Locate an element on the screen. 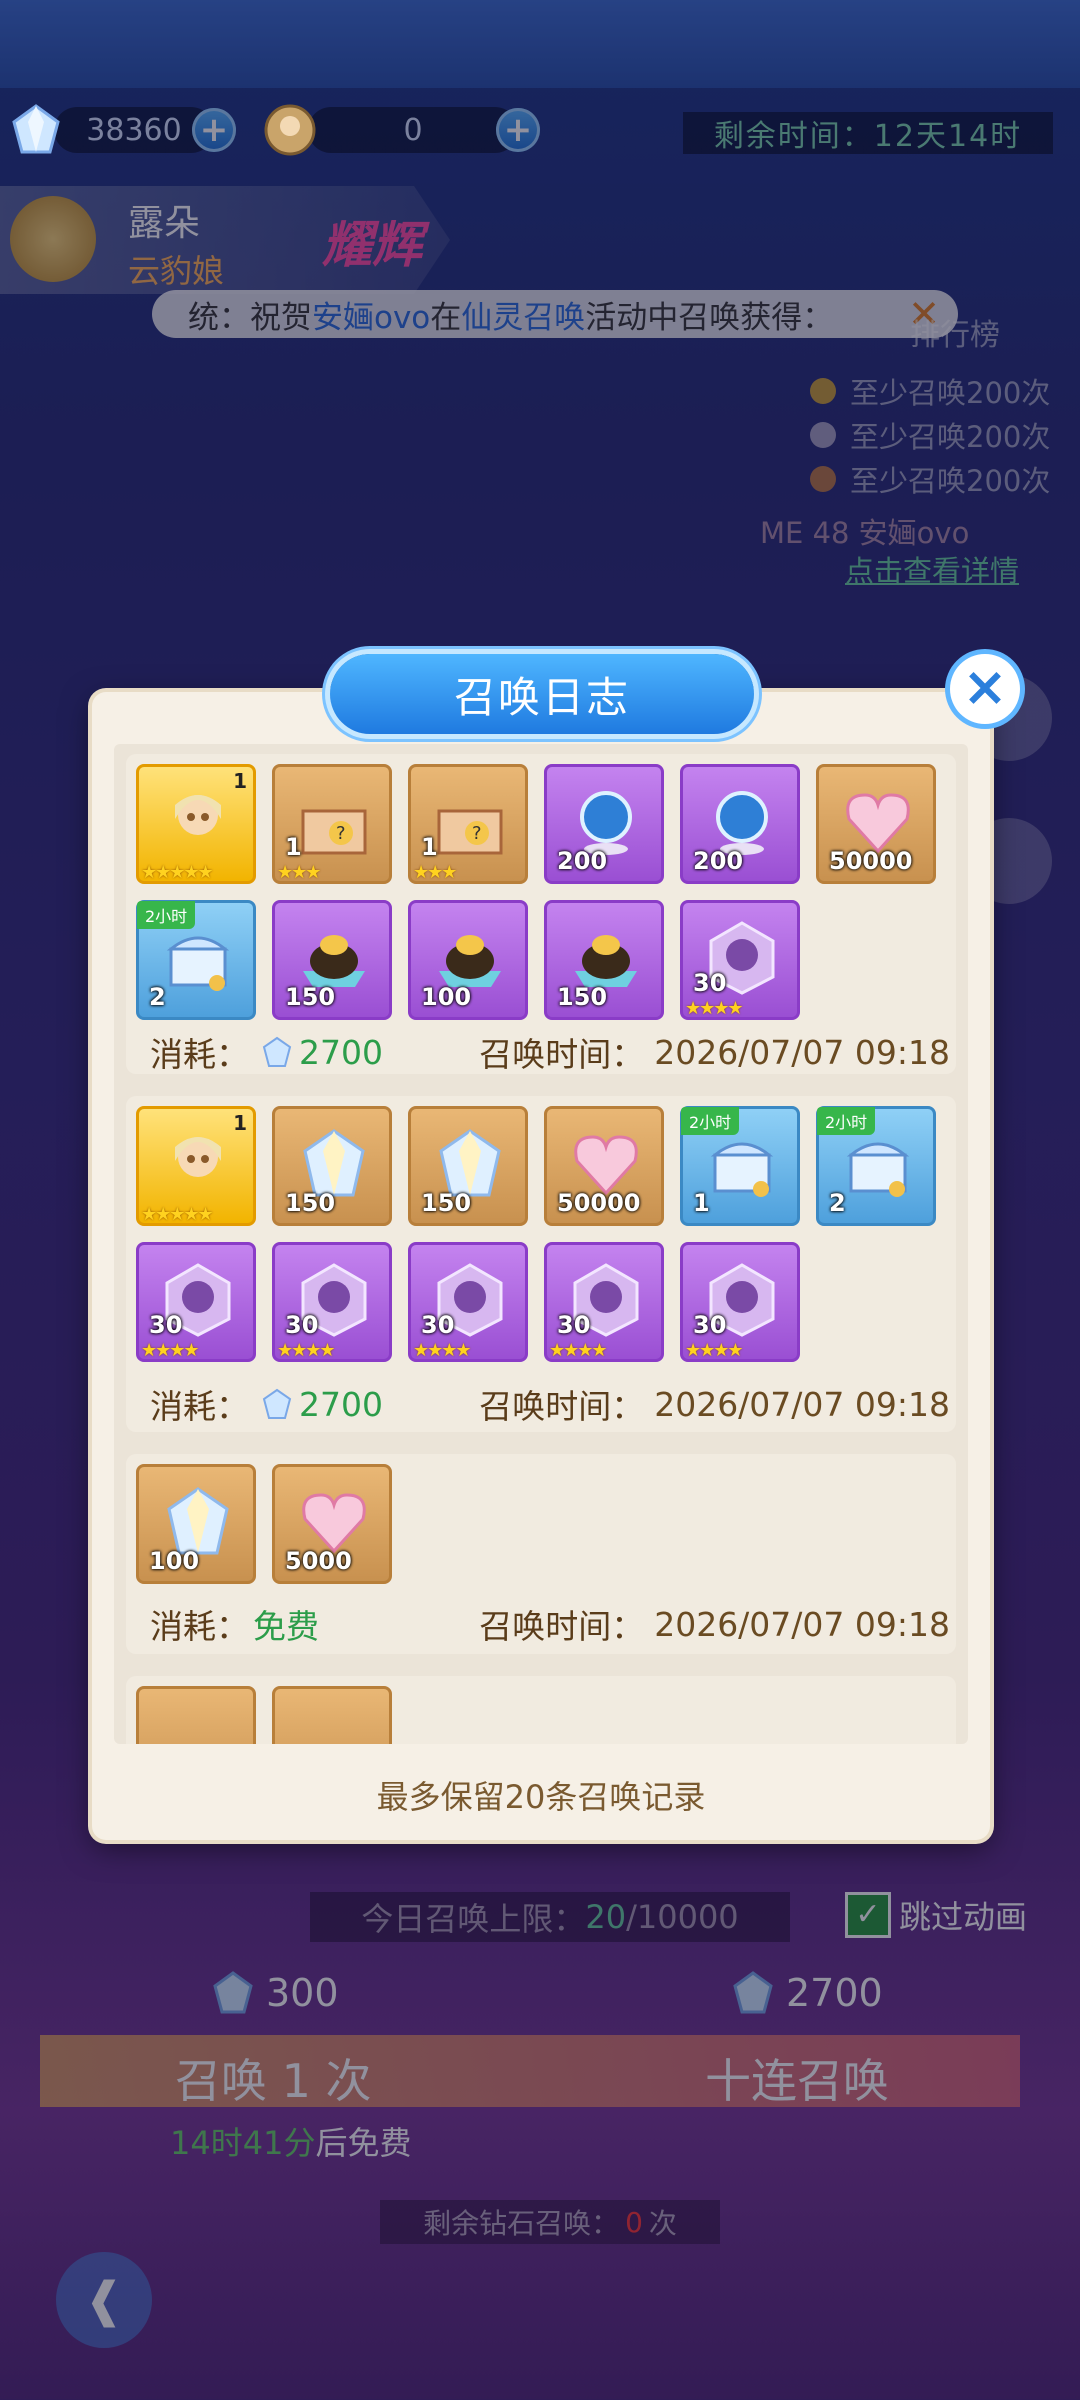 The height and width of the screenshot is (2400, 1080). remaining-time: 剩余时间：12天14时 is located at coordinates (868, 133).